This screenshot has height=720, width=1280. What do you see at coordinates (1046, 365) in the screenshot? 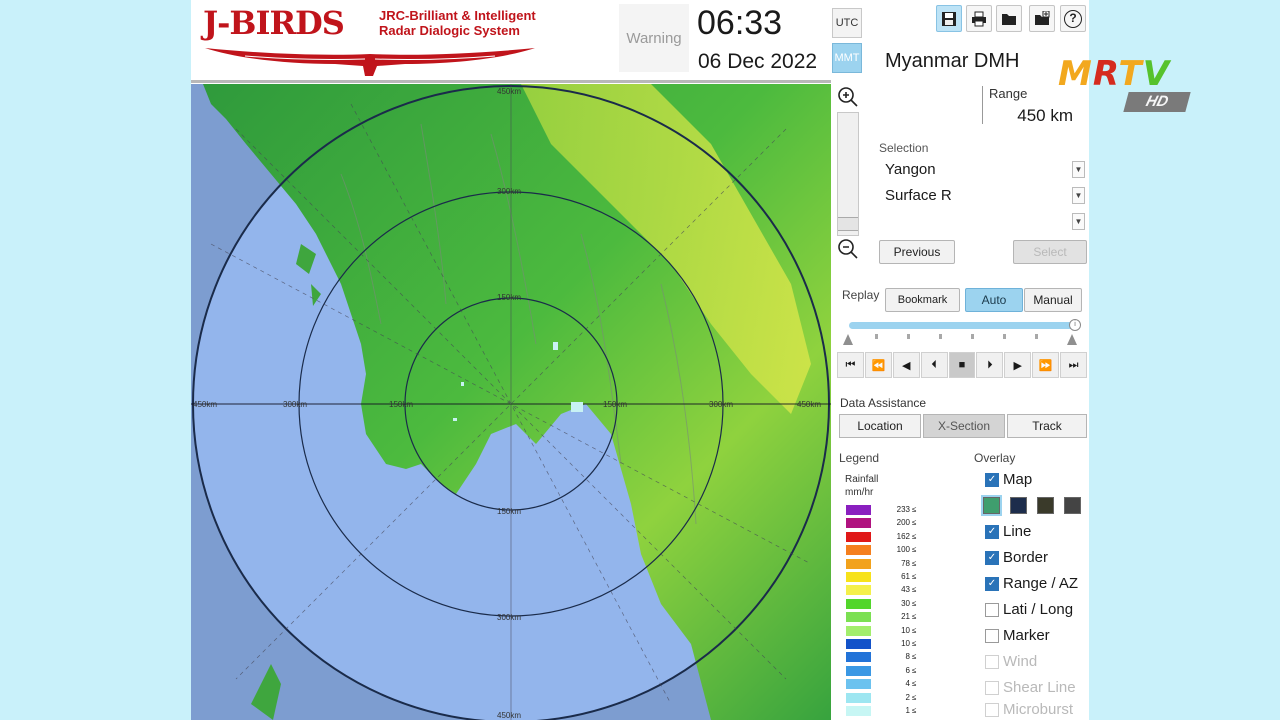
I see `fast-forward-button: ⏩` at bounding box center [1046, 365].